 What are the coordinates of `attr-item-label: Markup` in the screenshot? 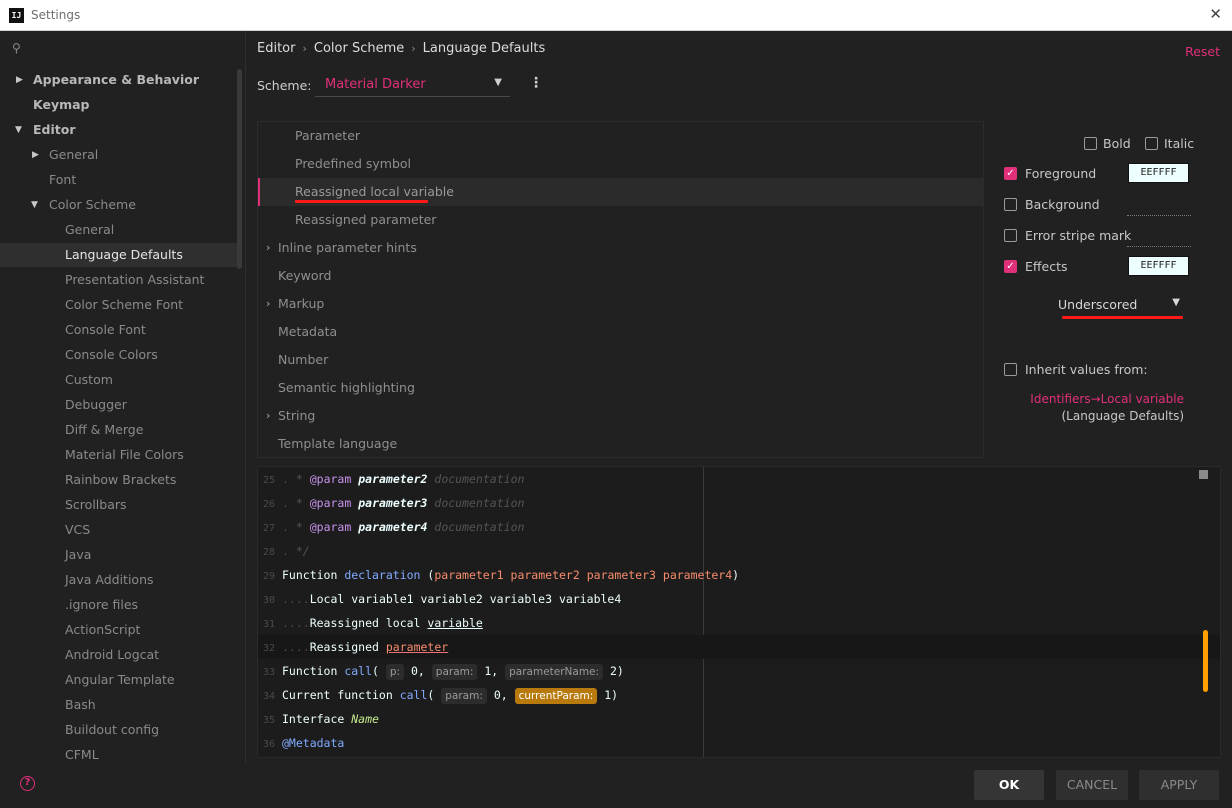 It's located at (301, 303).